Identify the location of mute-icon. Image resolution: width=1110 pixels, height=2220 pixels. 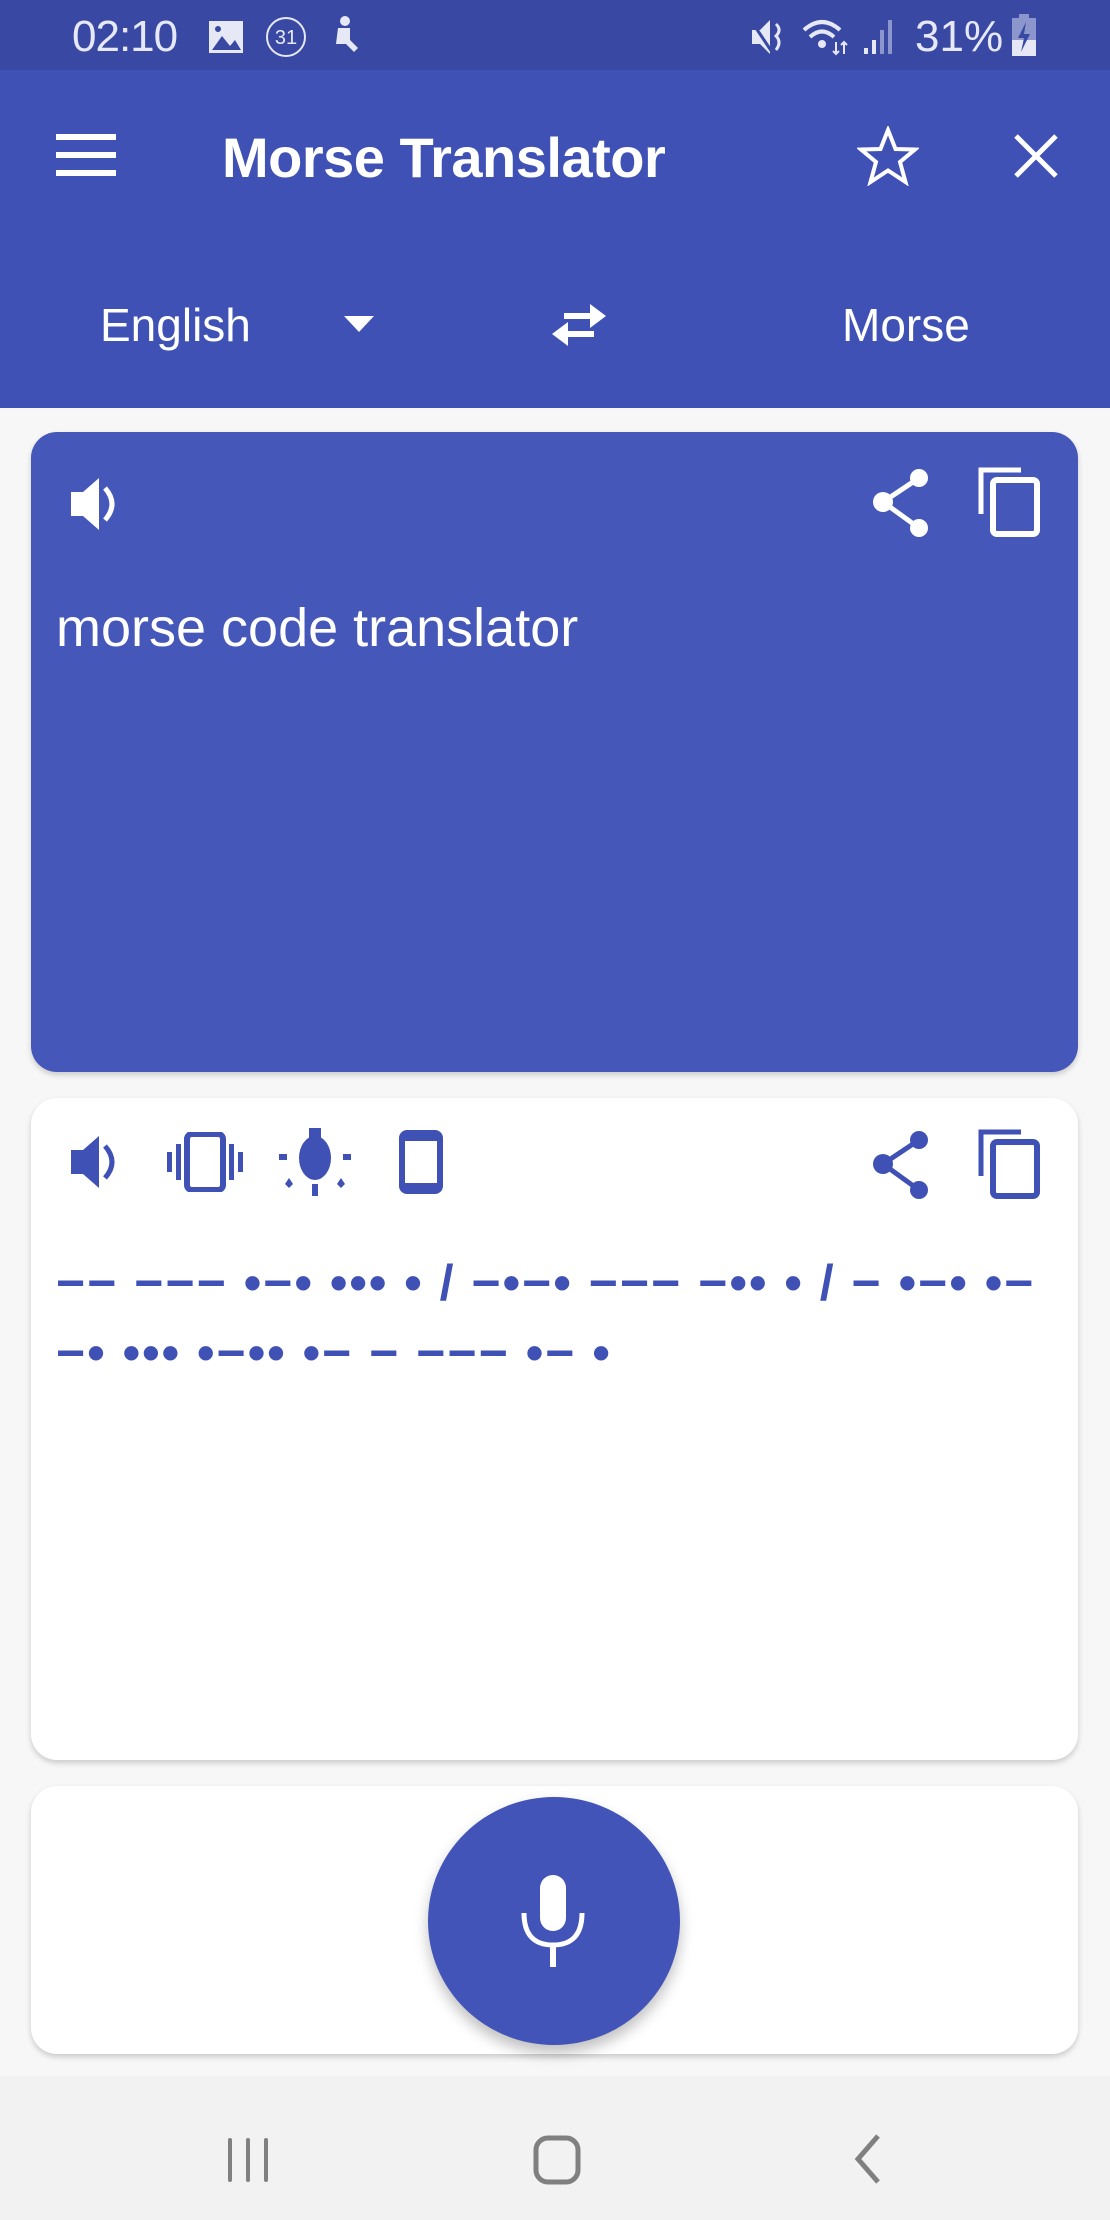
(765, 37).